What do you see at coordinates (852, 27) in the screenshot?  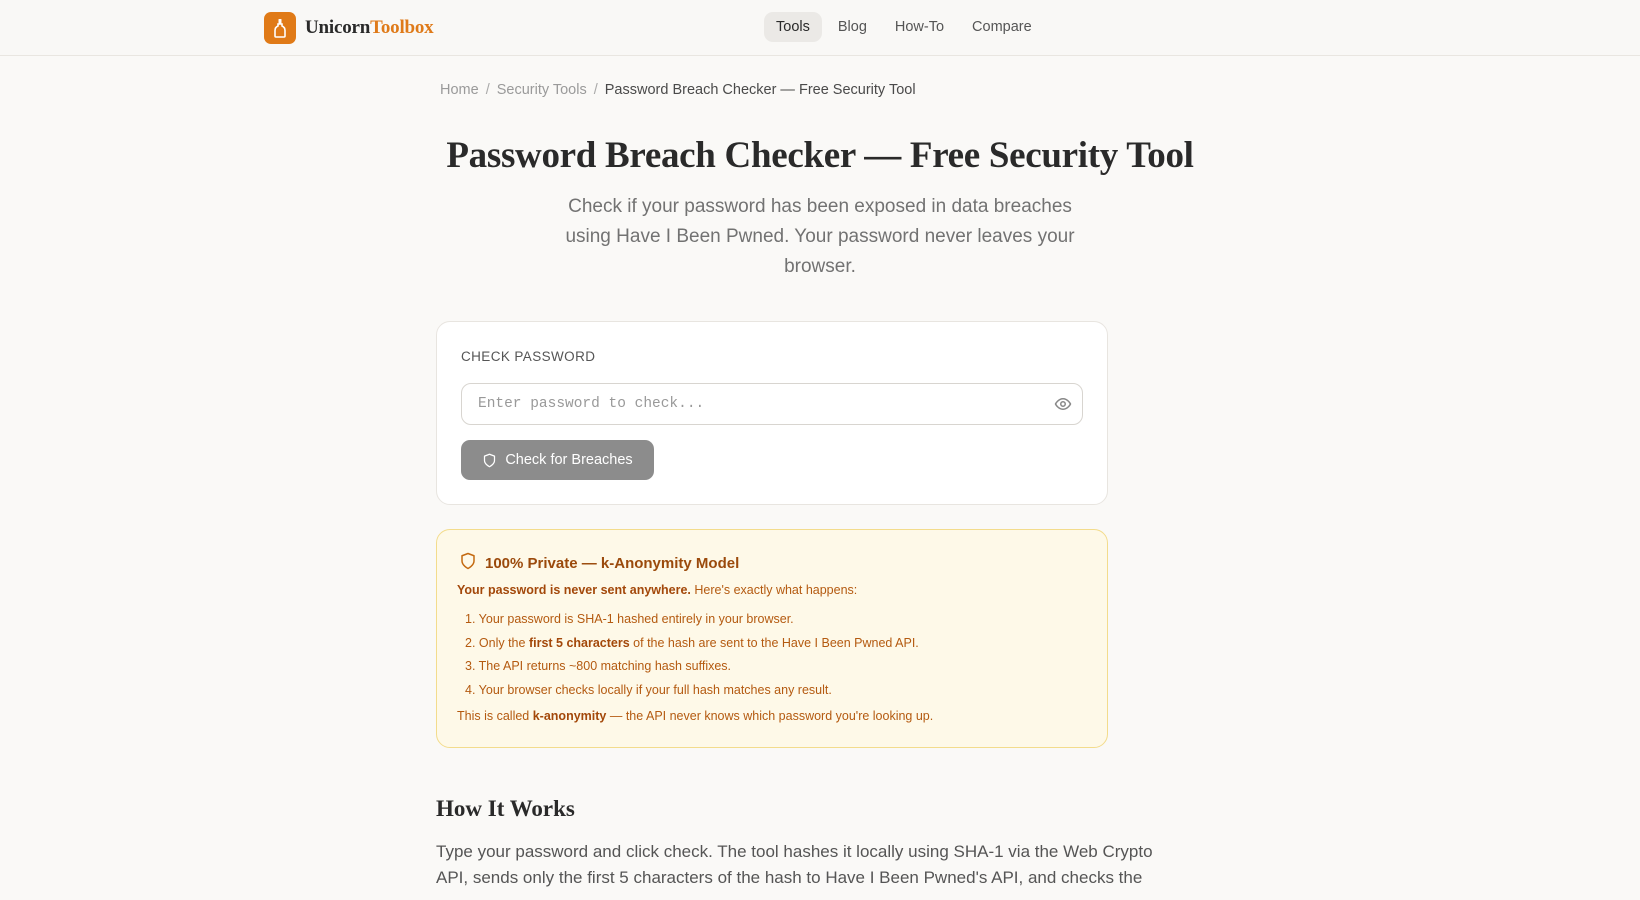 I see `nav-blog: Blog` at bounding box center [852, 27].